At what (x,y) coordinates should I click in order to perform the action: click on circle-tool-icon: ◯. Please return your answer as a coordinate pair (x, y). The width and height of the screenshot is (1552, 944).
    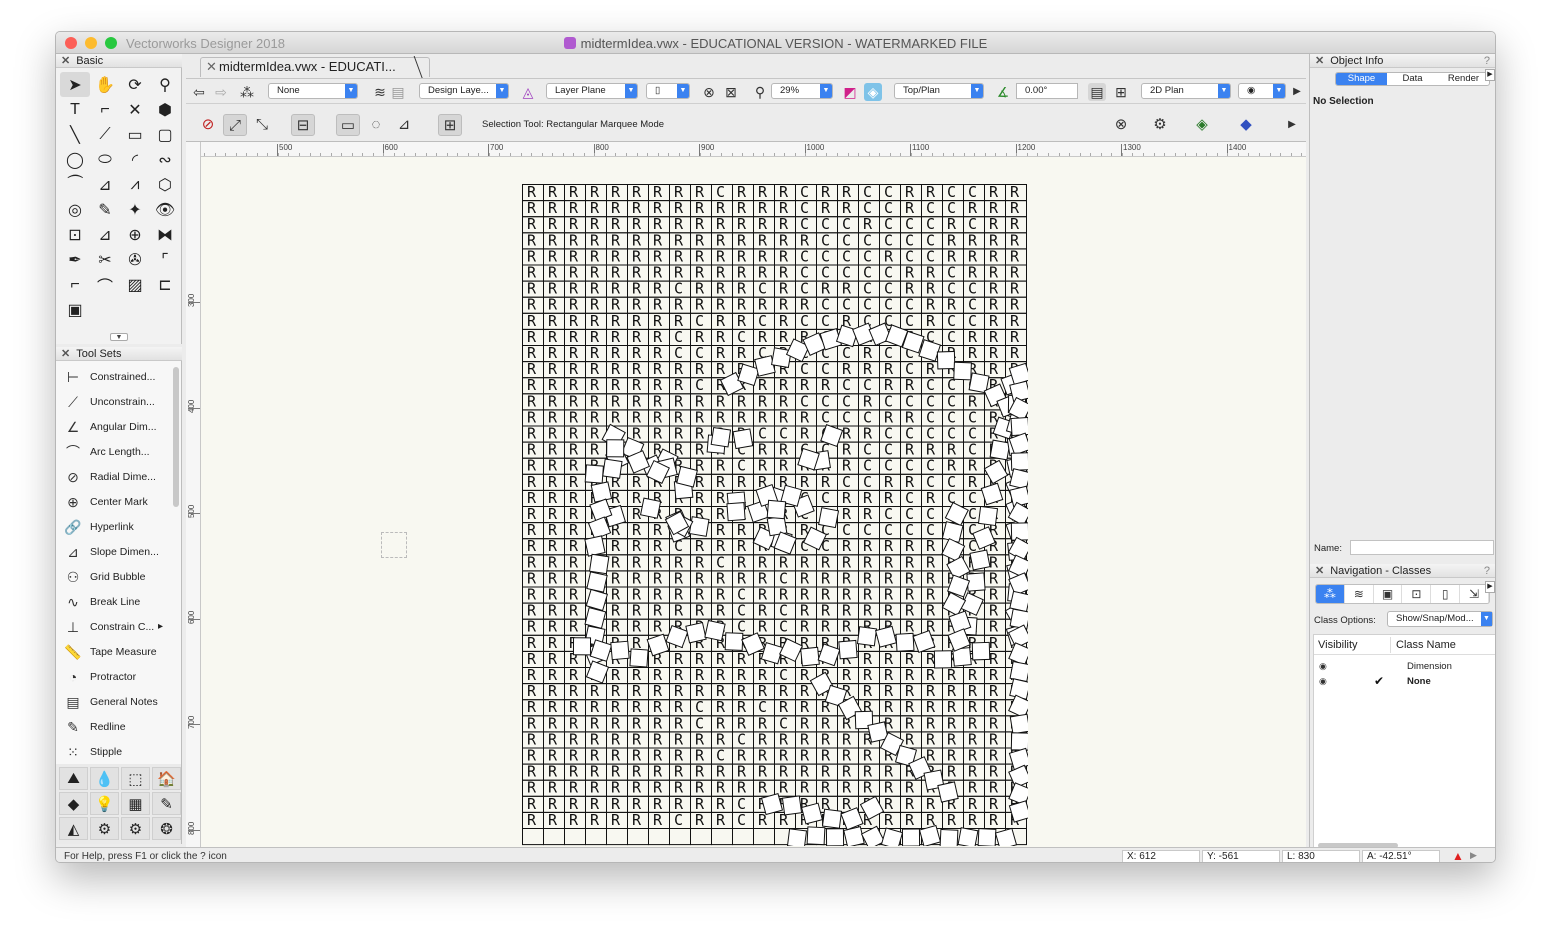
    Looking at the image, I should click on (75, 159).